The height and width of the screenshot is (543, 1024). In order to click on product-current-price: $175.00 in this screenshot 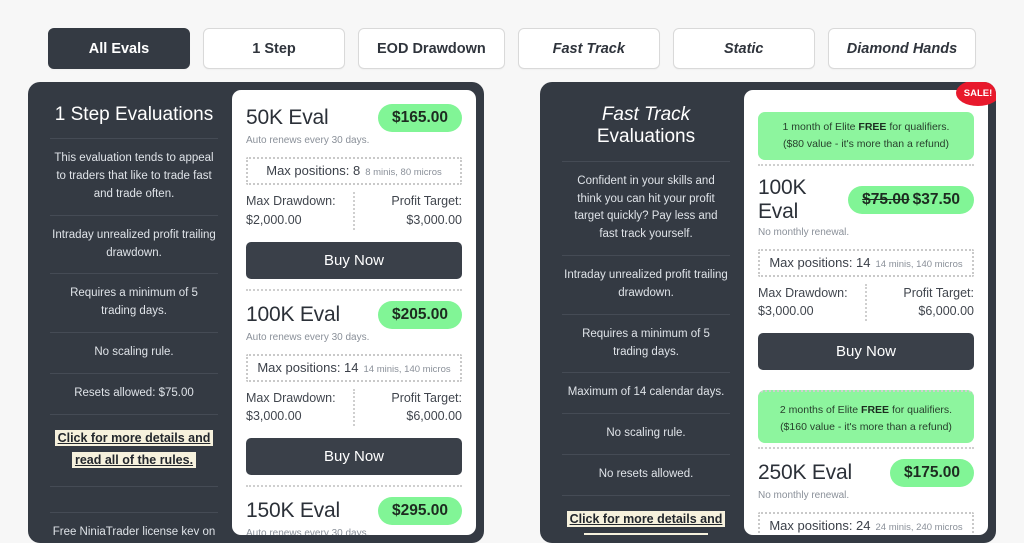, I will do `click(931, 472)`.